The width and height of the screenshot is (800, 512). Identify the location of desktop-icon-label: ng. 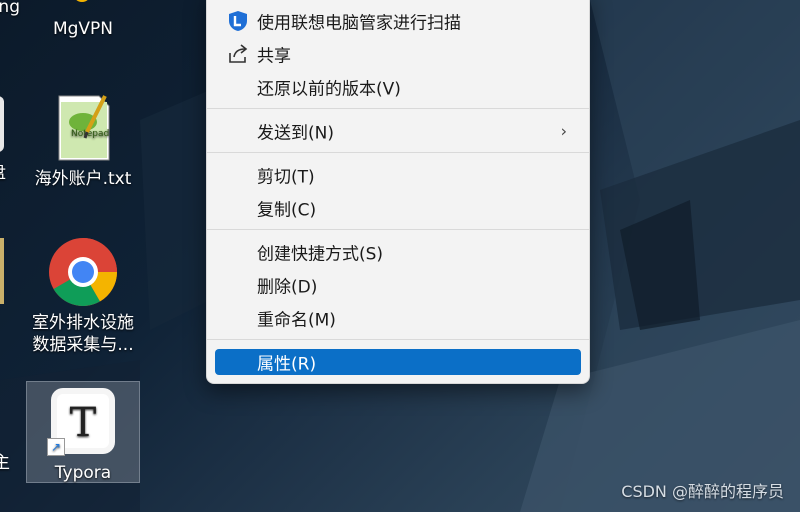
(10, 8).